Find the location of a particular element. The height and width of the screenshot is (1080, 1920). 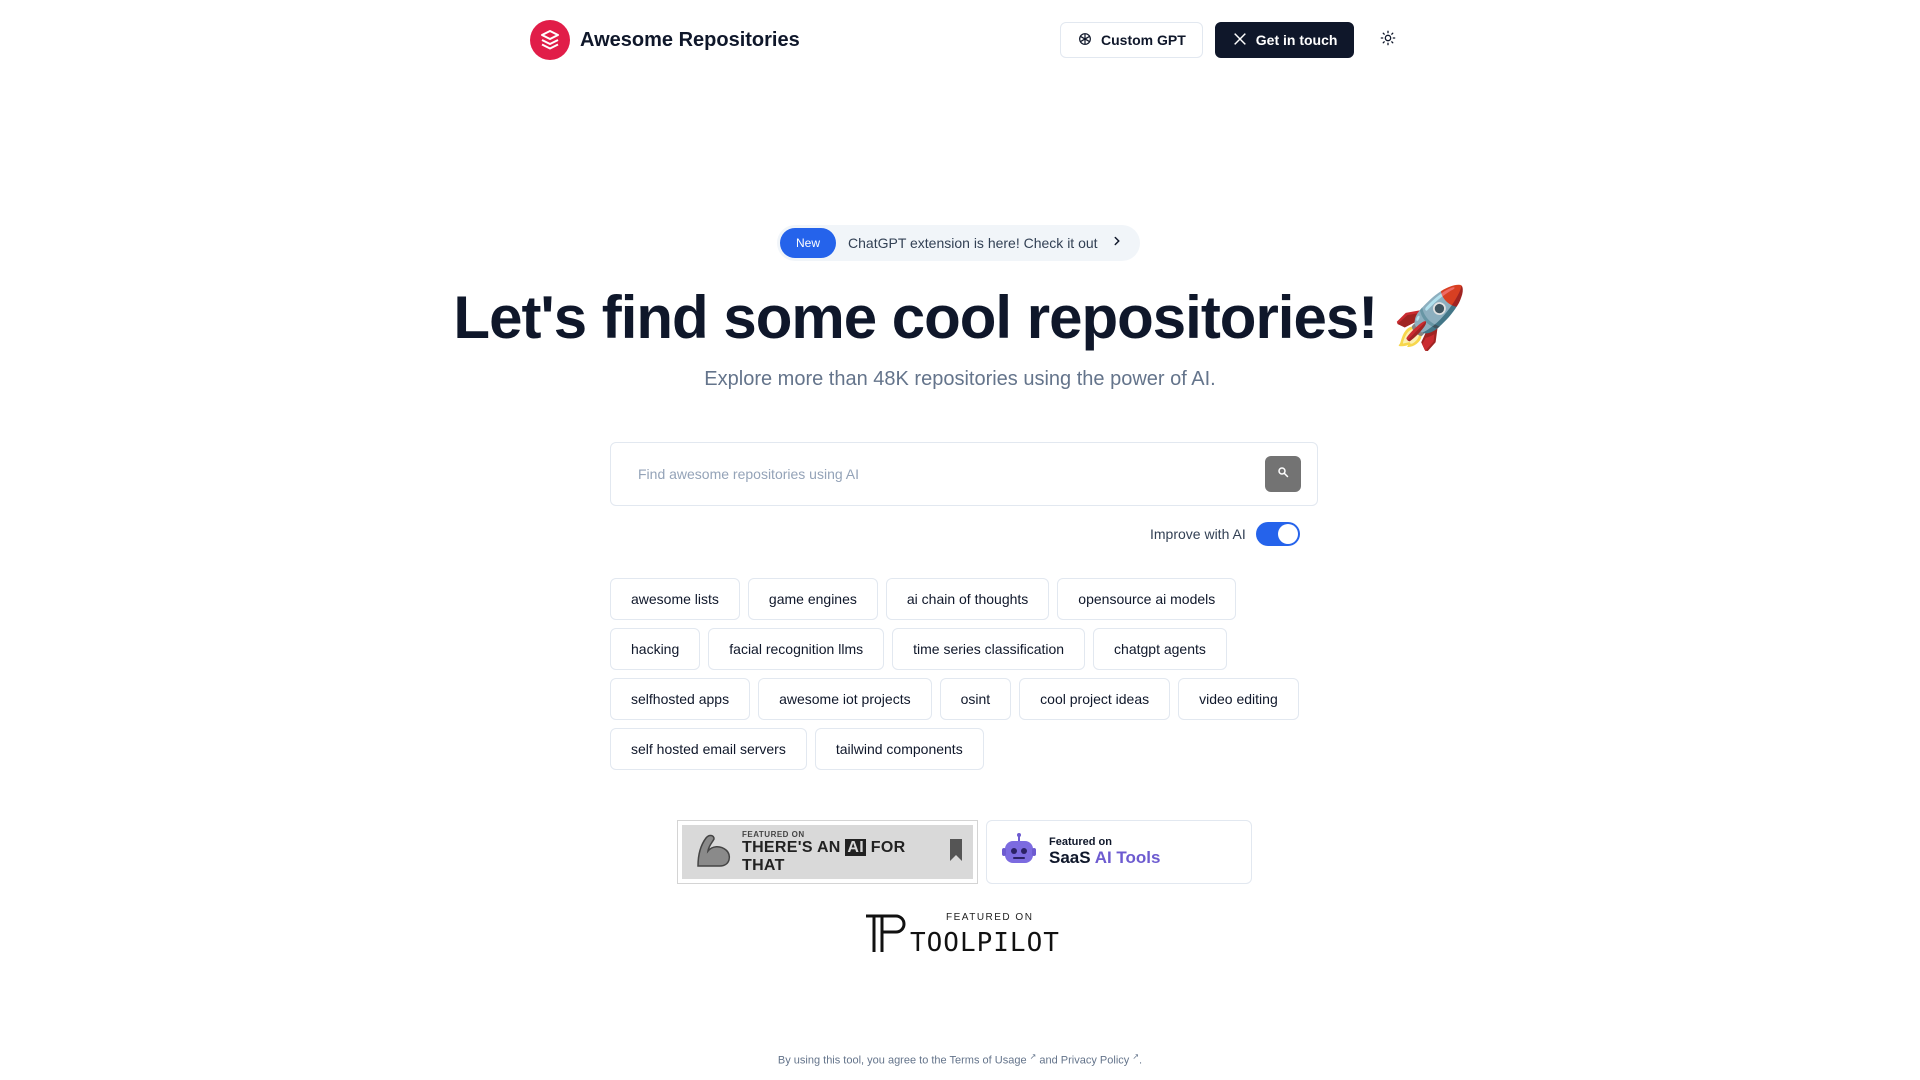

saas-ai-tools-badge: Featured on SaaS AI Tools is located at coordinates (1119, 852).